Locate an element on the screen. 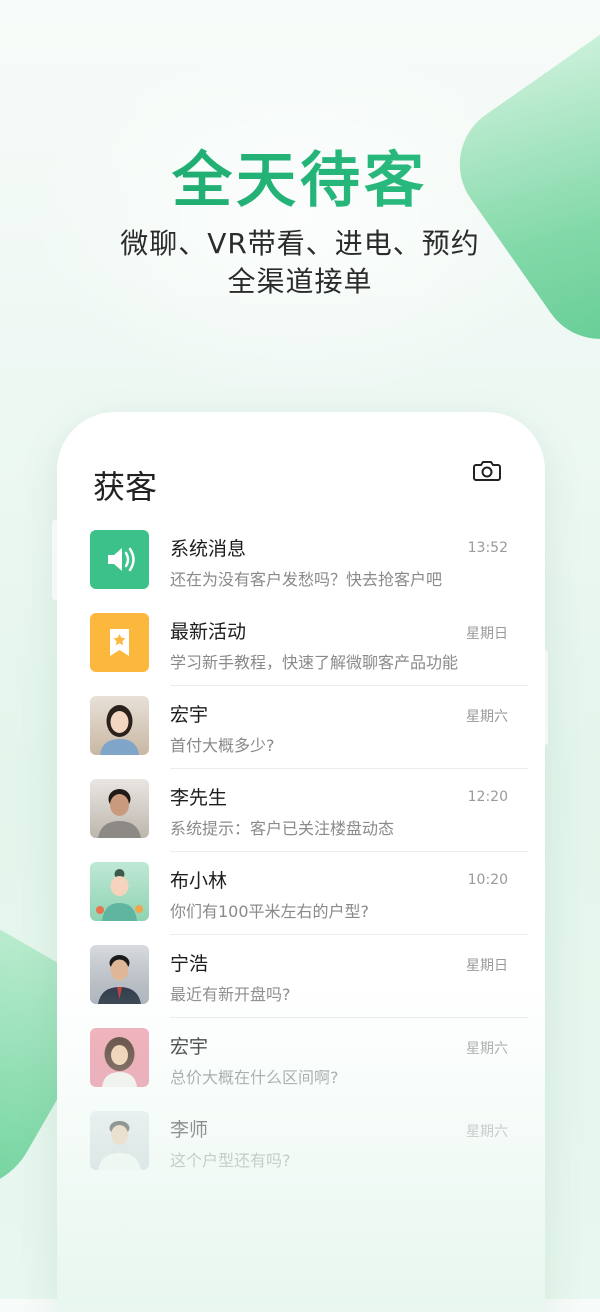 Image resolution: width=600 pixels, height=1312 pixels. conversation-message: 你们有100平米左右的户型? is located at coordinates (270, 911).